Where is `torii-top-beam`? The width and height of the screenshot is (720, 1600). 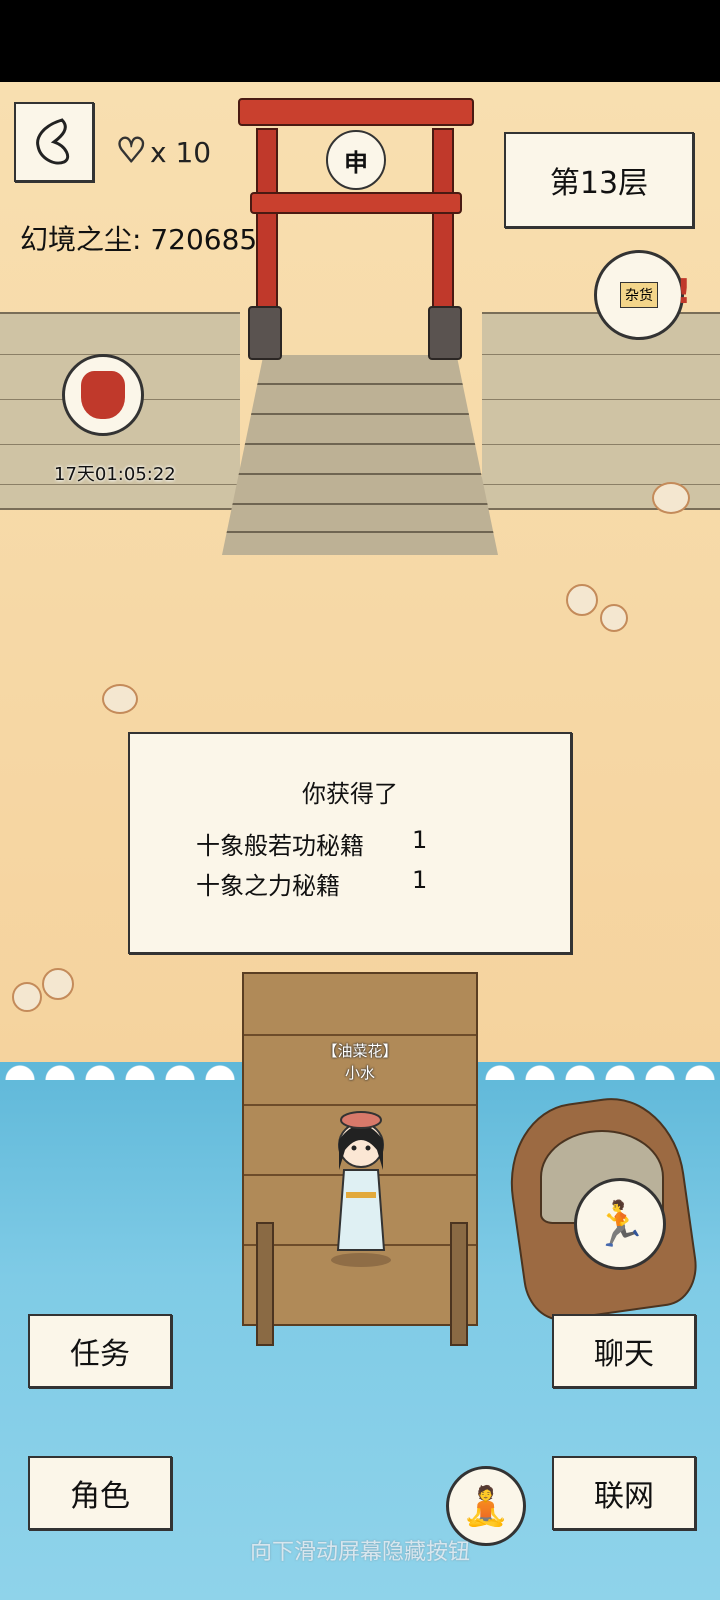 torii-top-beam is located at coordinates (356, 112).